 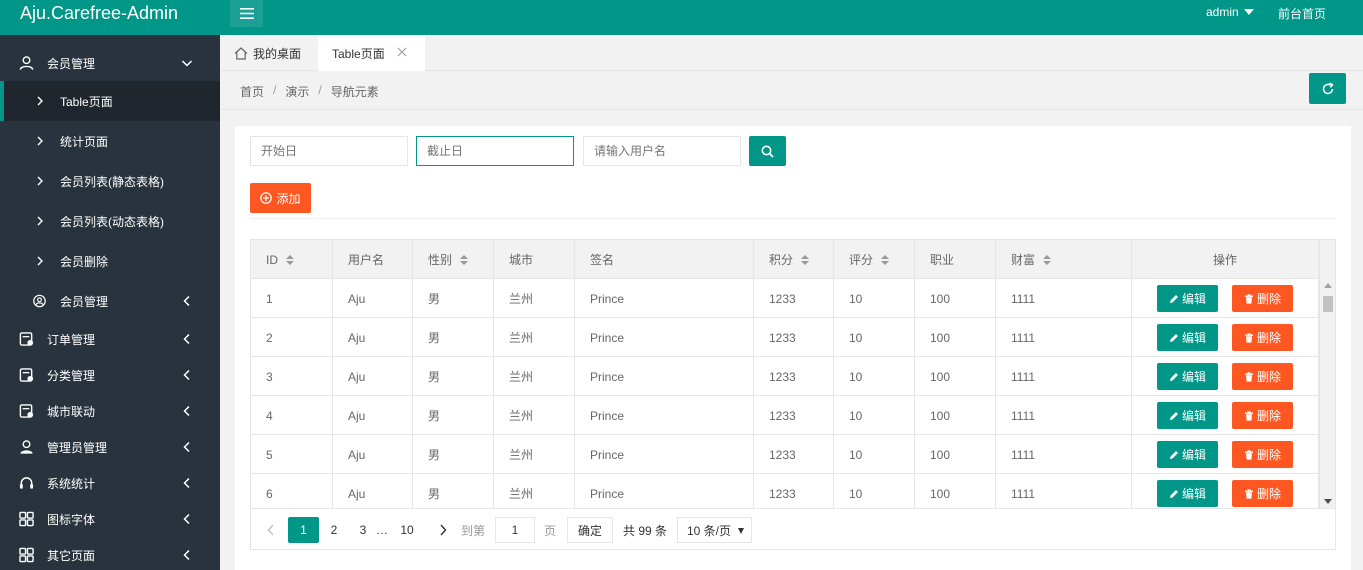 I want to click on user-menu: admin, so click(x=1230, y=12).